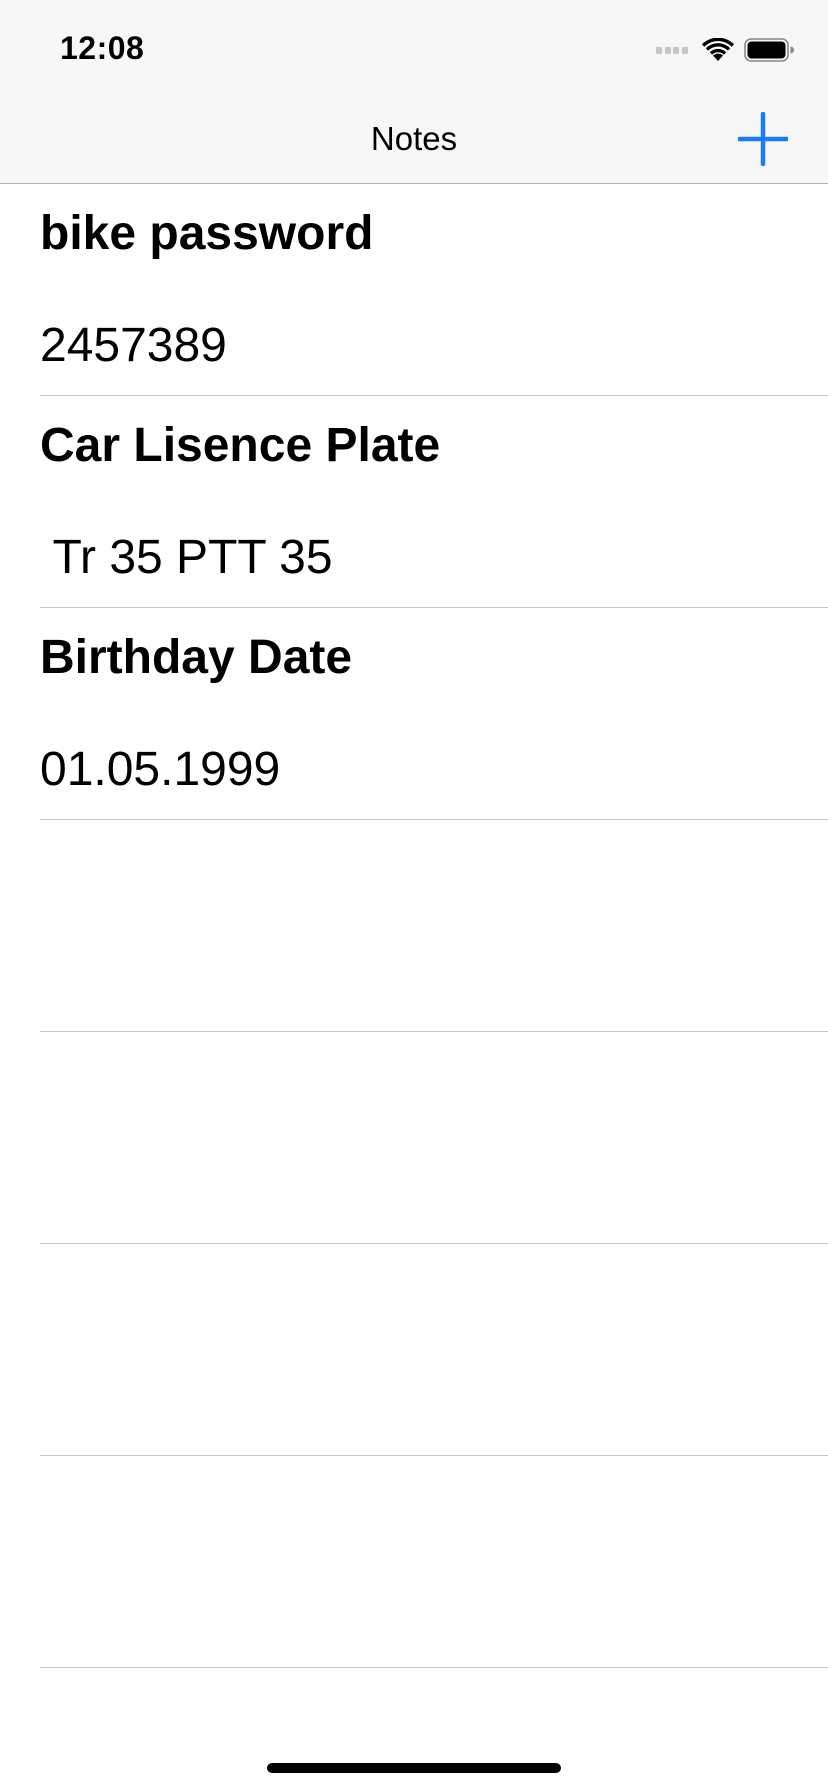 Image resolution: width=828 pixels, height=1792 pixels. What do you see at coordinates (102, 48) in the screenshot?
I see `status-time: 12:08` at bounding box center [102, 48].